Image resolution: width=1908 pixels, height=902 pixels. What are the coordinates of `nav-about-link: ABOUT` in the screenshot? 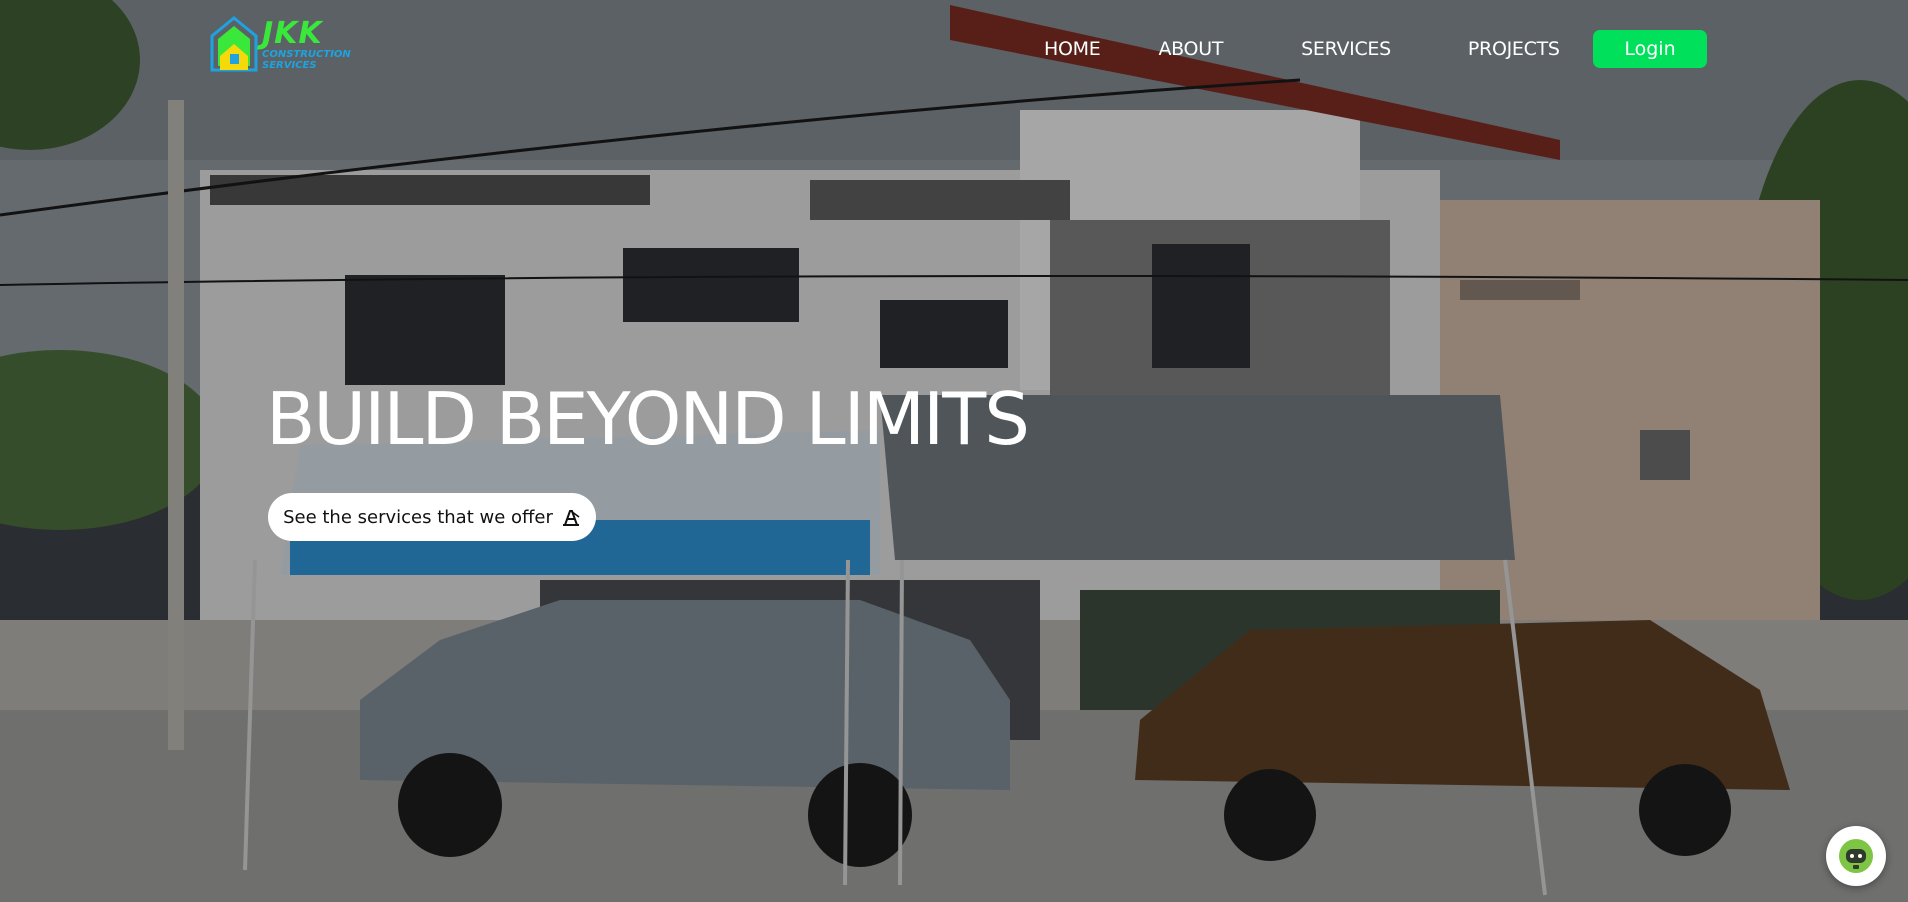 It's located at (1190, 49).